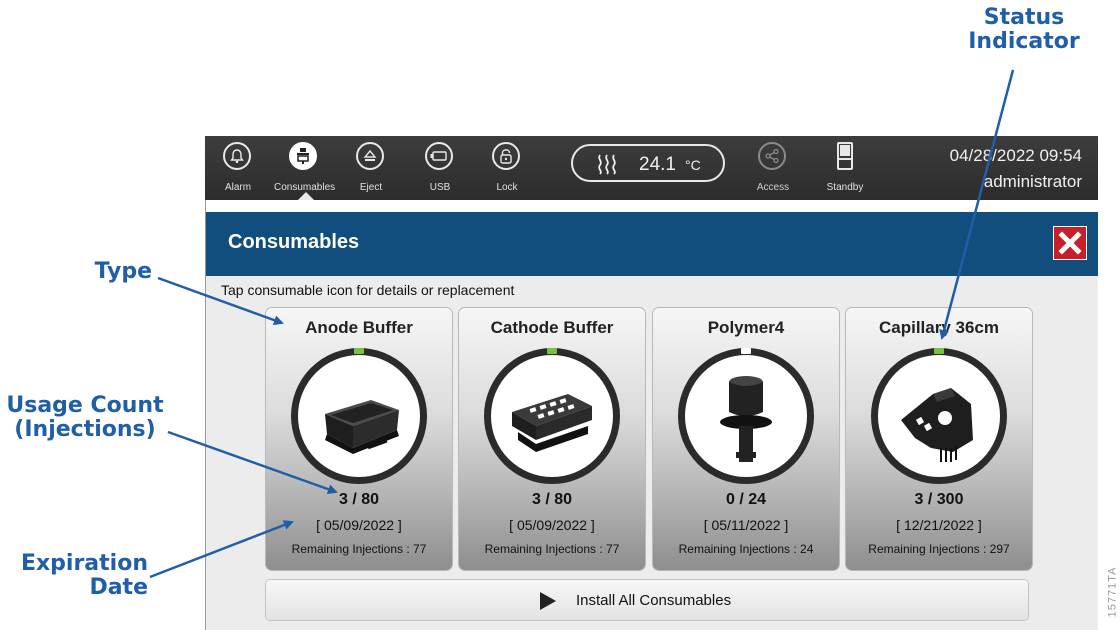 Image resolution: width=1120 pixels, height=630 pixels. I want to click on remaining-injections: Remaining Injections : 24, so click(746, 549).